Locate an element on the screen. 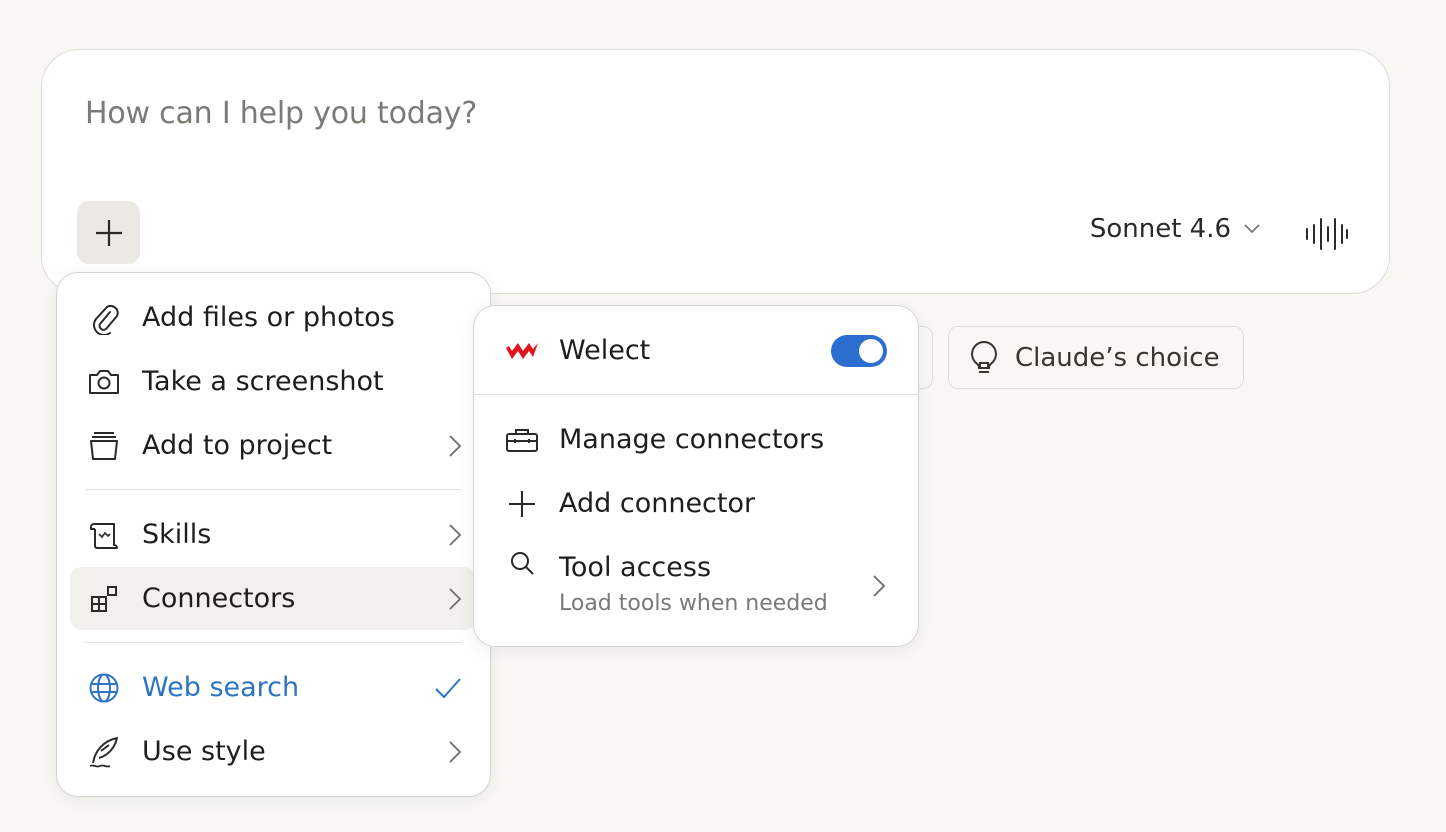 This screenshot has height=832, width=1446. prompt-input: How can I help you today? is located at coordinates (281, 113).